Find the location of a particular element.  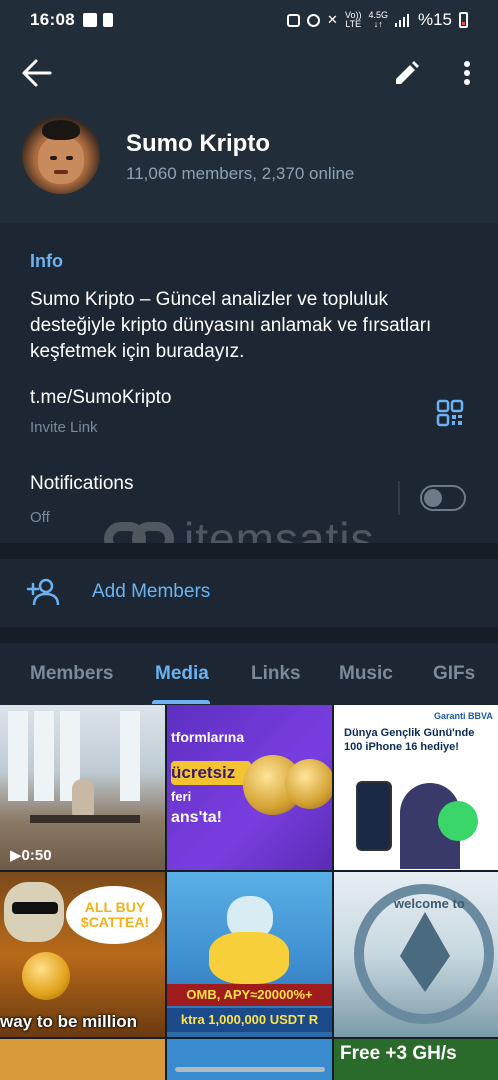

tile3-badge is located at coordinates (458, 821).